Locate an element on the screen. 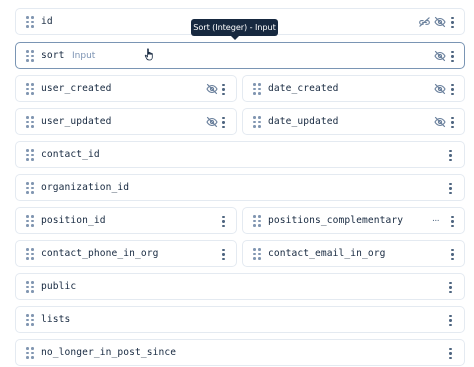  field-name: user_created is located at coordinates (76, 88).